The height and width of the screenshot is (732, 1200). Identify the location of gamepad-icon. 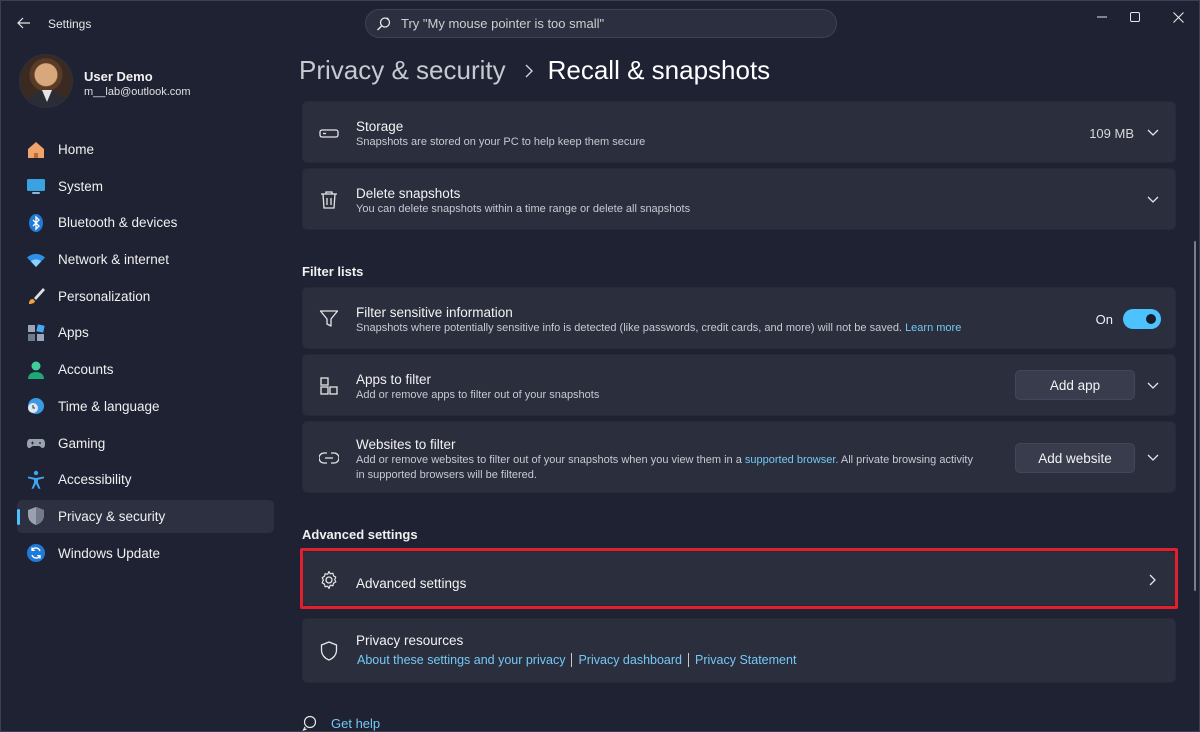
(36, 443).